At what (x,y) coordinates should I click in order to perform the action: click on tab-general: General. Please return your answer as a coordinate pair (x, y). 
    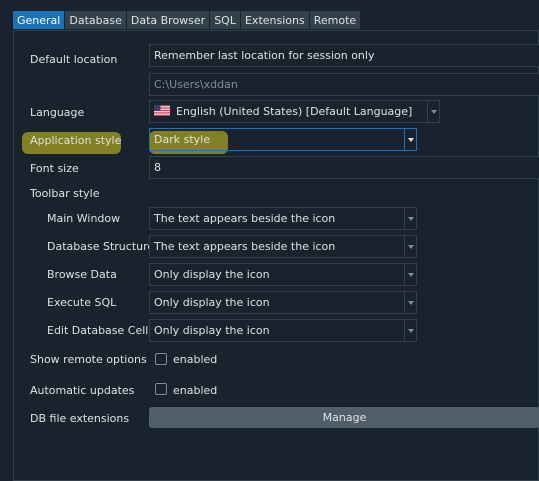
    Looking at the image, I should click on (39, 20).